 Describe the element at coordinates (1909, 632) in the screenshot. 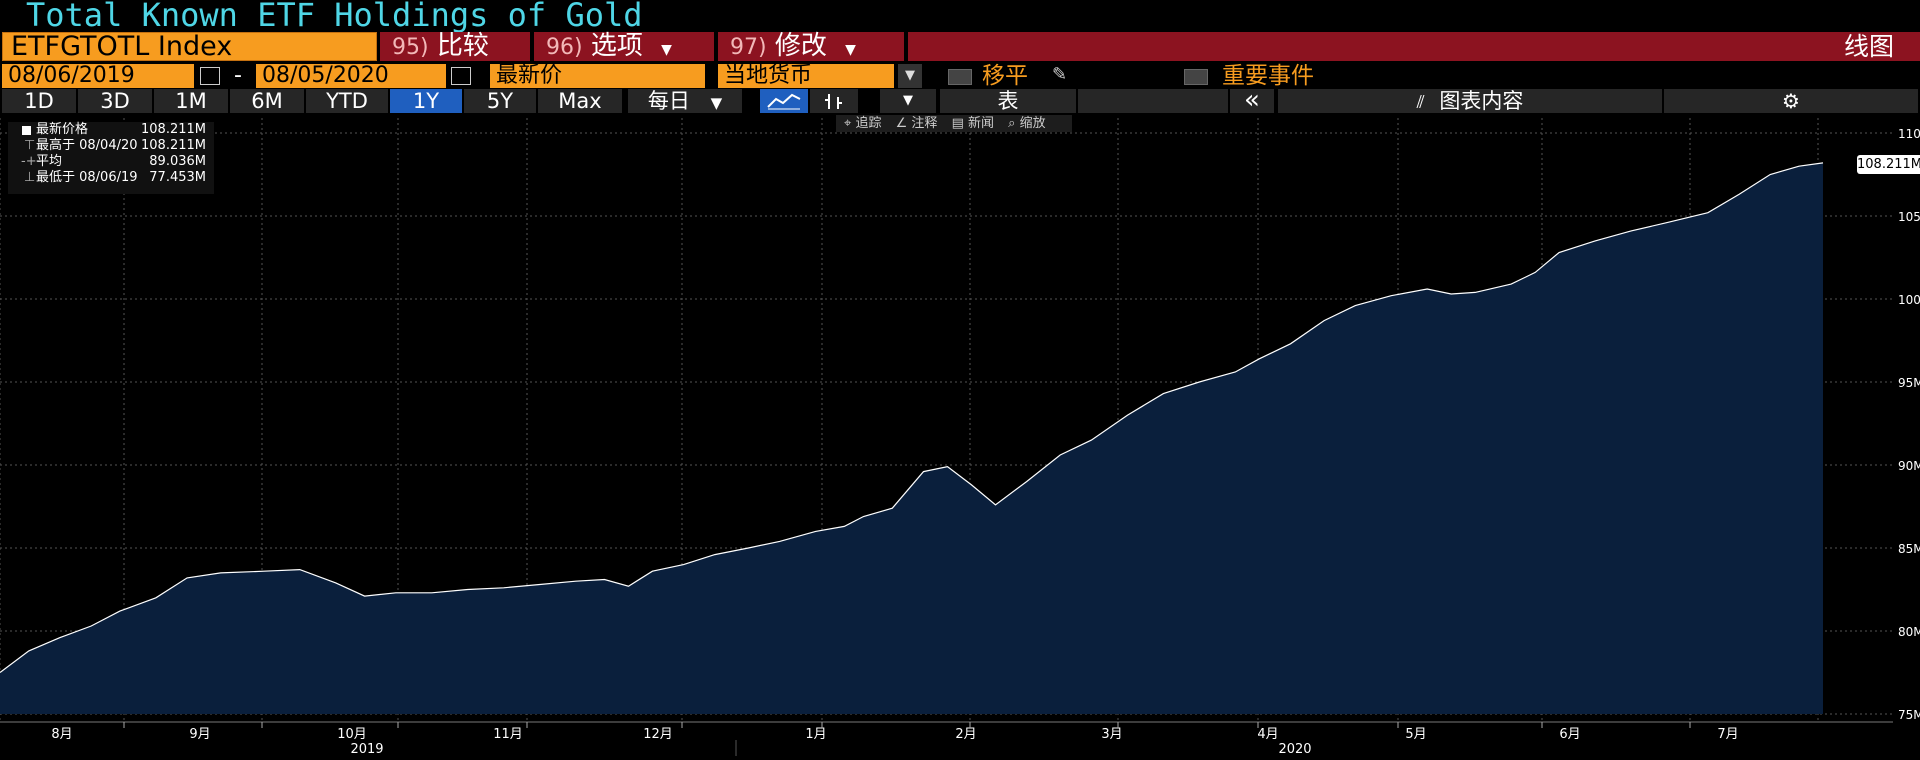

I see `y-tick-label: 80M` at that location.